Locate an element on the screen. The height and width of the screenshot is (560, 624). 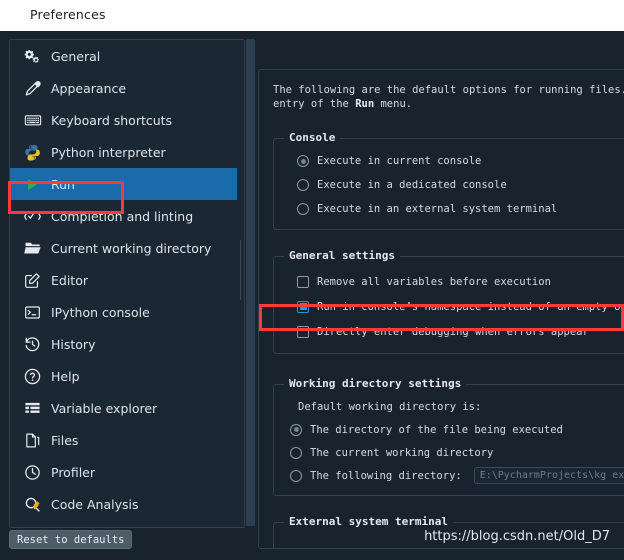
sidebar-item-keyboard-shortcuts: Keyboard shortcuts is located at coordinates (127, 120).